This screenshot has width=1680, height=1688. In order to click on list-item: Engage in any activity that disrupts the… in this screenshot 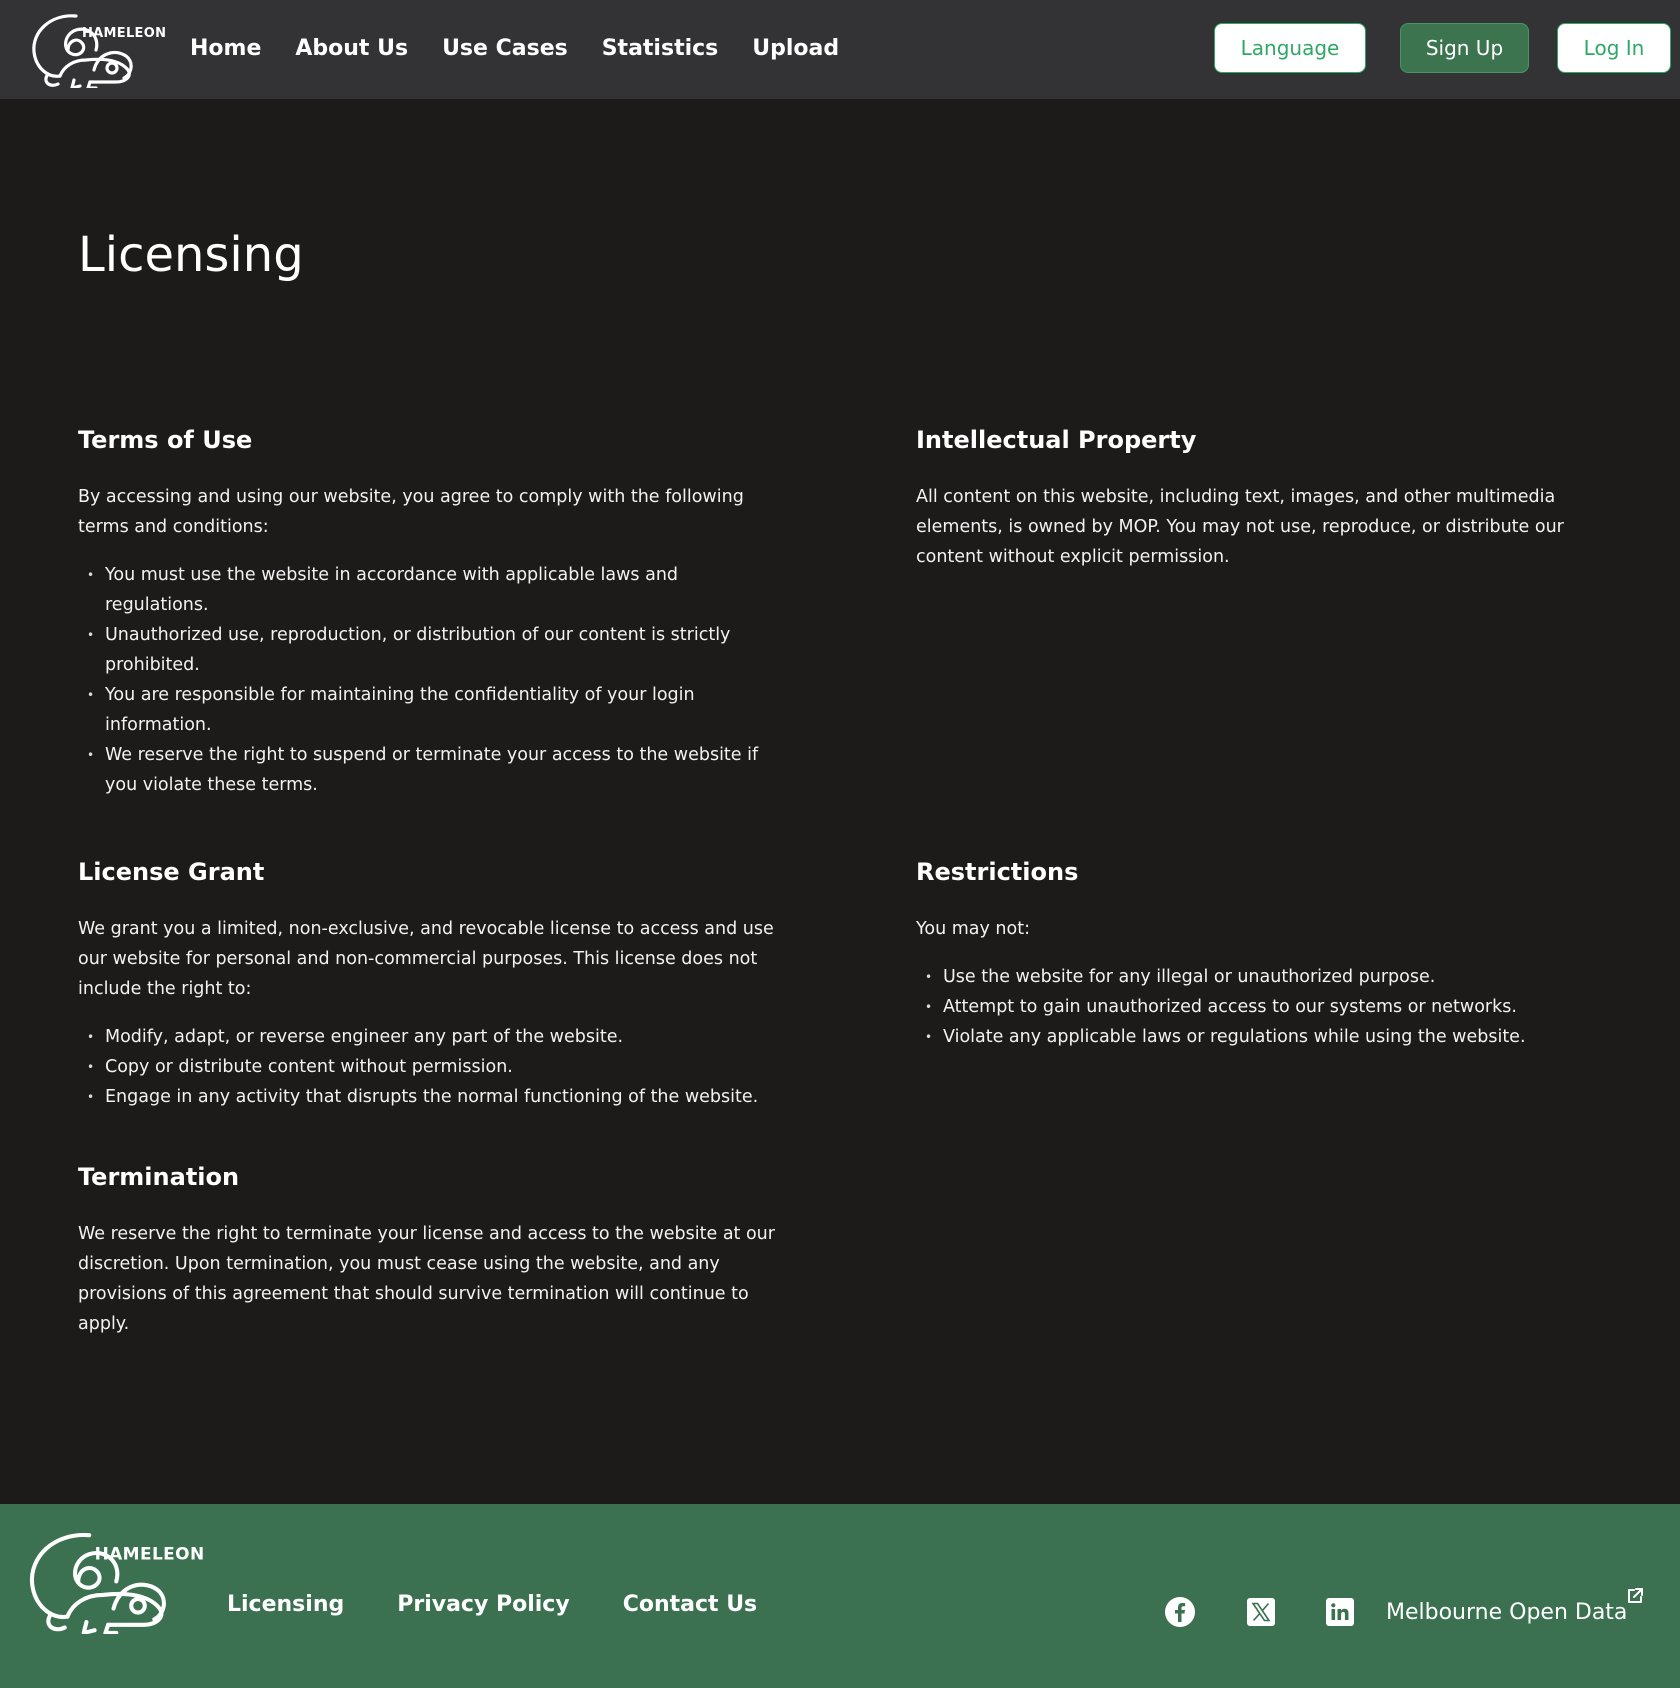, I will do `click(428, 1097)`.